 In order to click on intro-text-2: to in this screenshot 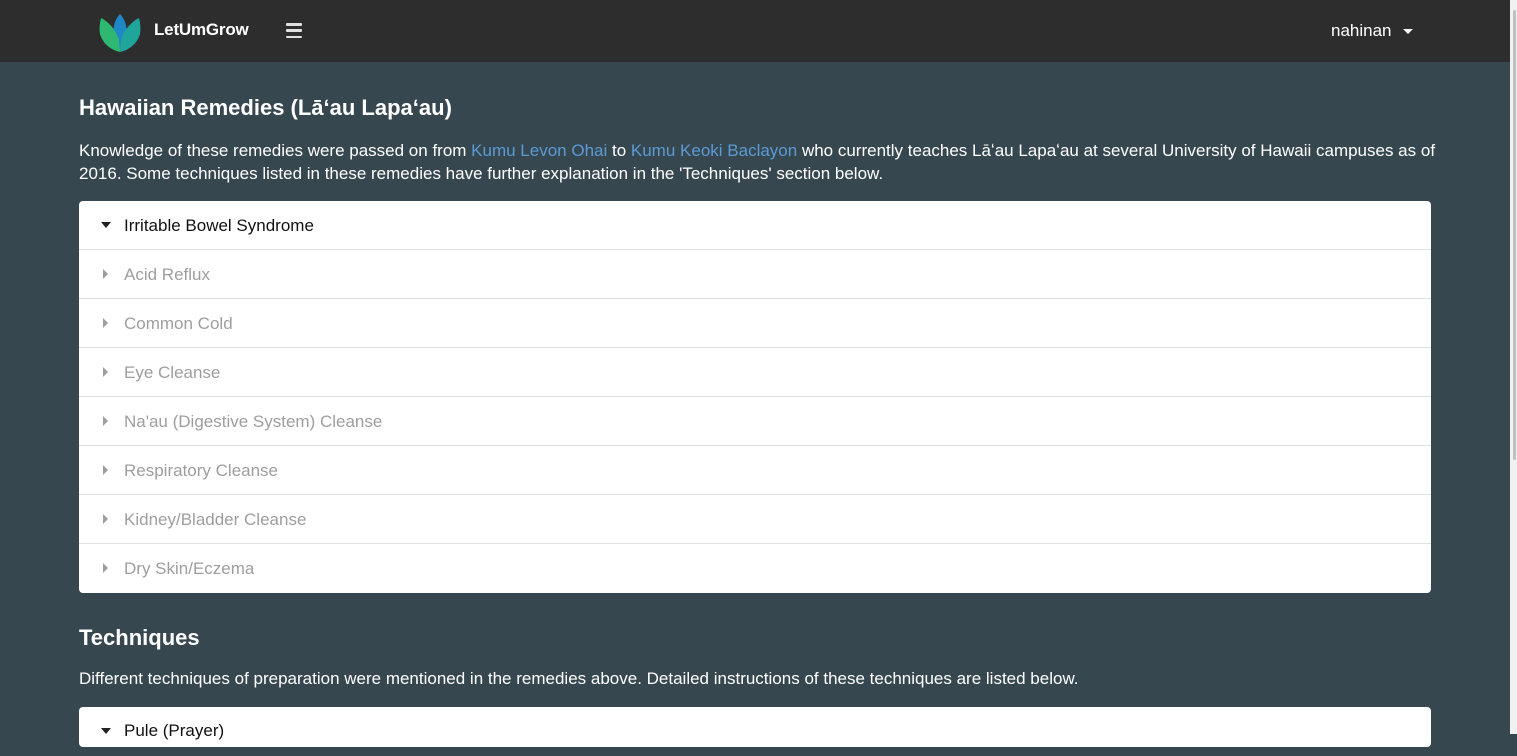, I will do `click(619, 150)`.